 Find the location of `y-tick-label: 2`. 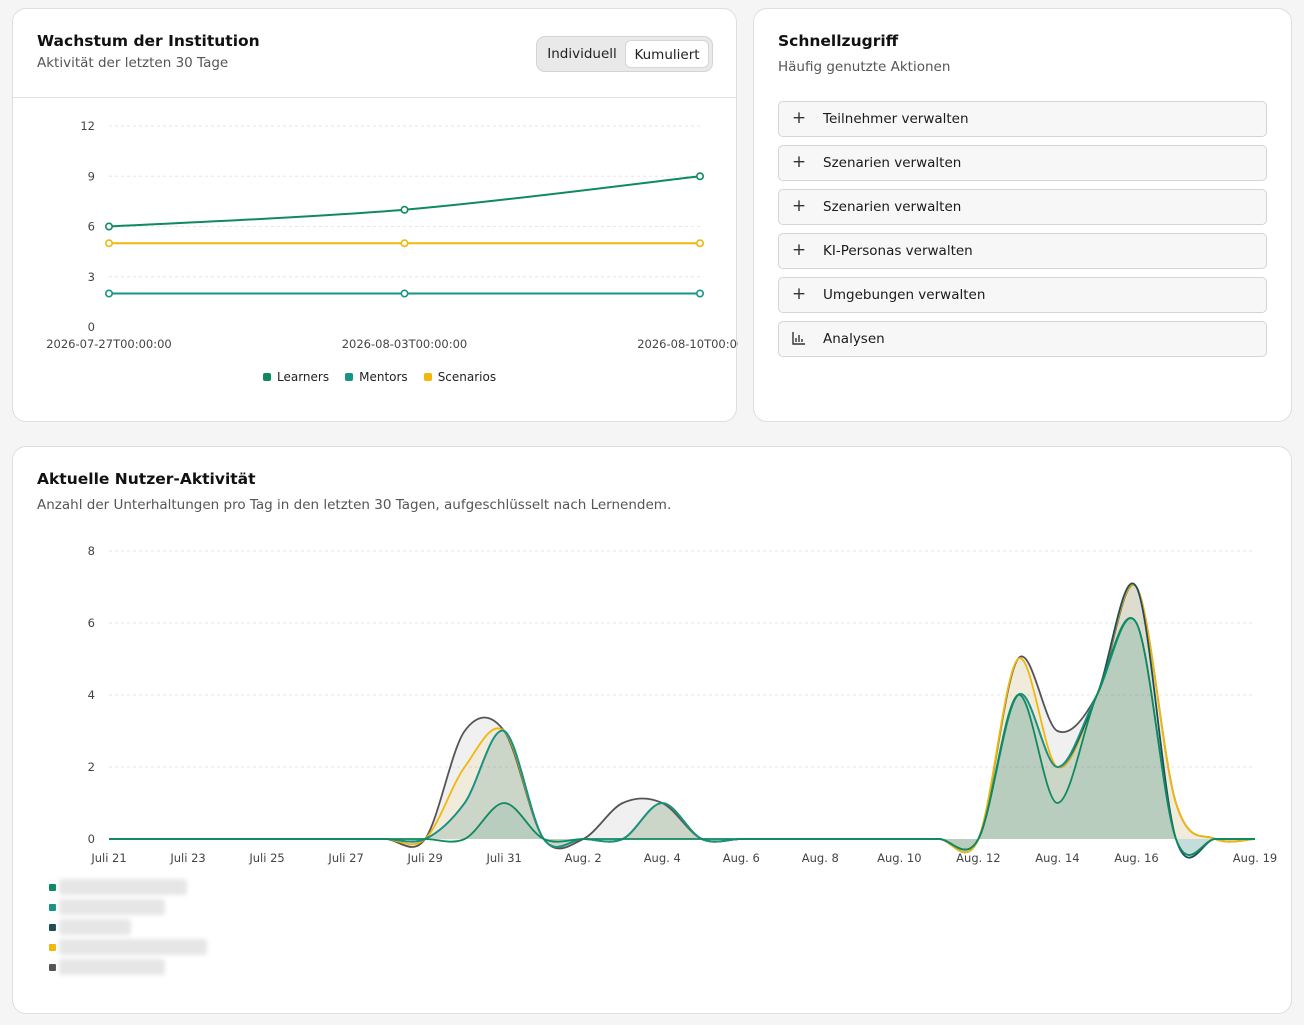

y-tick-label: 2 is located at coordinates (91, 767).